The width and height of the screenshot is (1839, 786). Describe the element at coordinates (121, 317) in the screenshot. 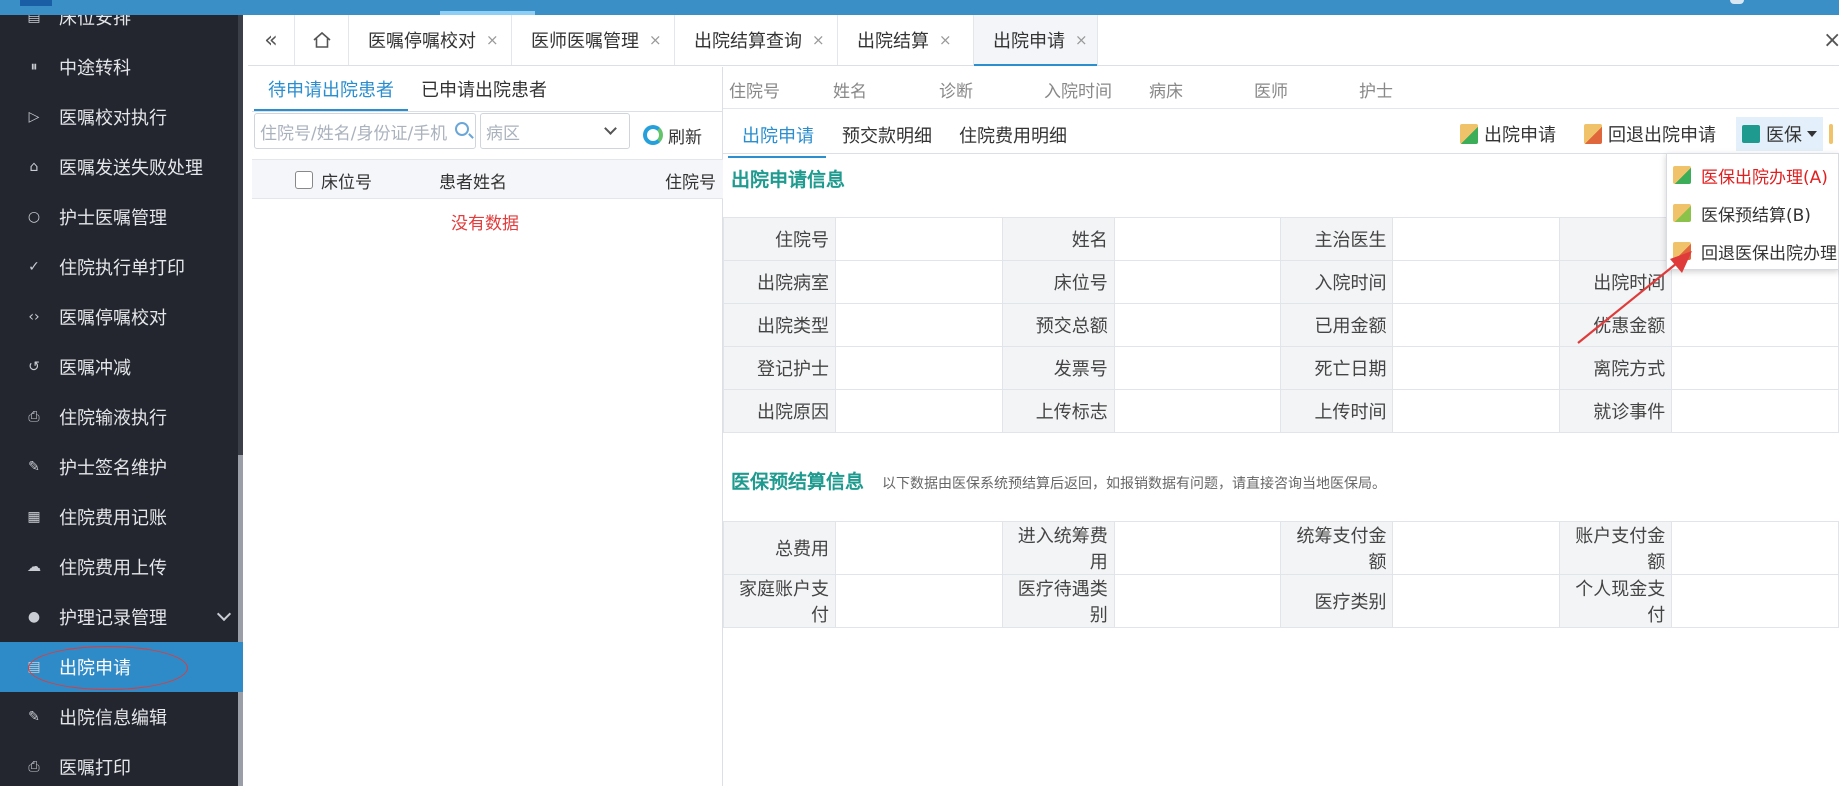

I see `sidebar-item: ‹› 医嘱停嘱校对` at that location.